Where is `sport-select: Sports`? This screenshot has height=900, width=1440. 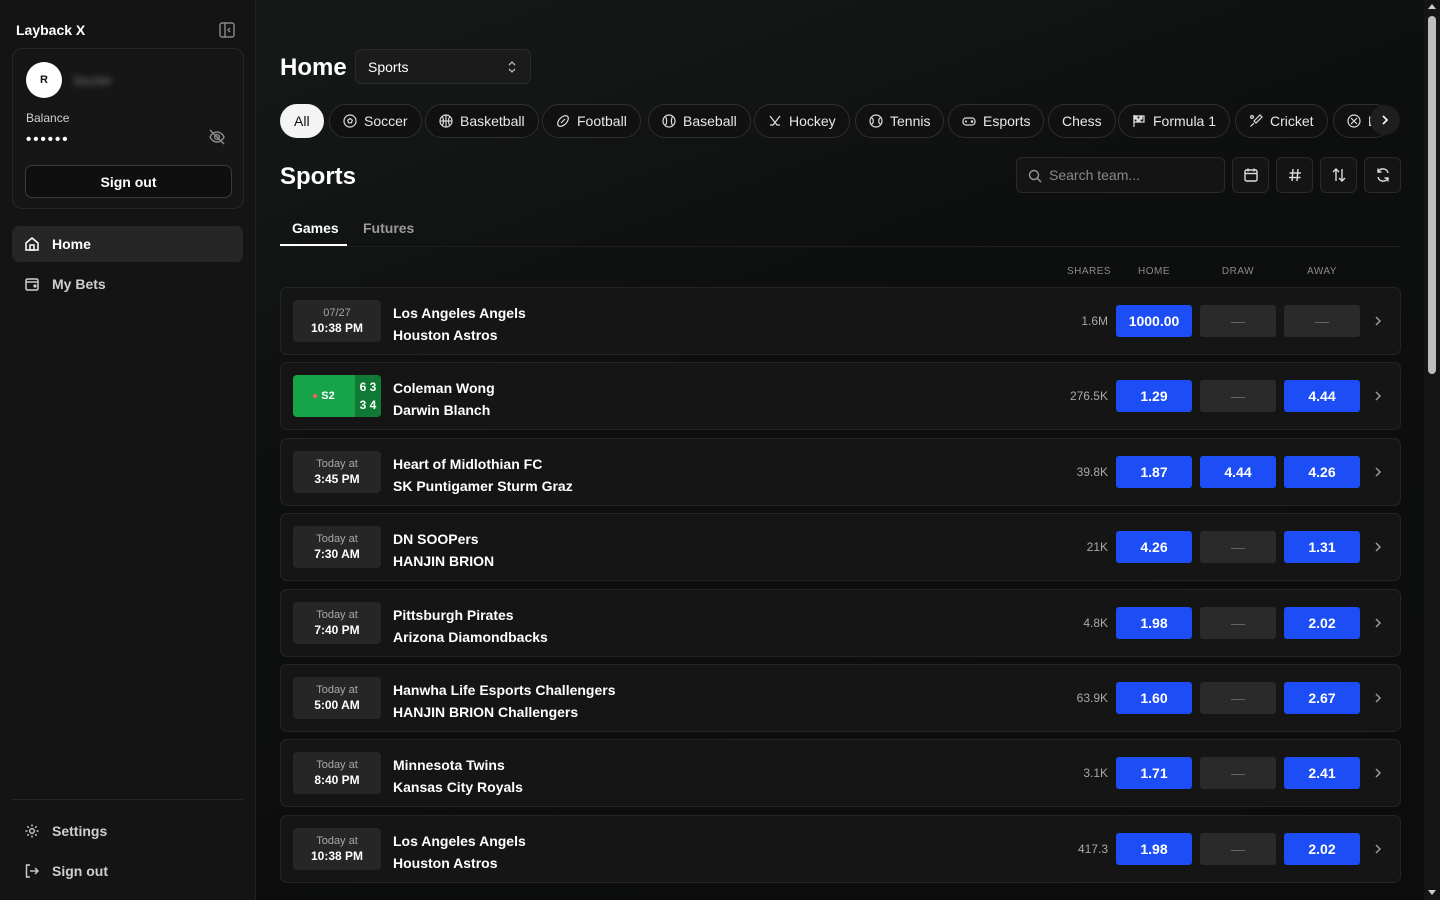 sport-select: Sports is located at coordinates (443, 66).